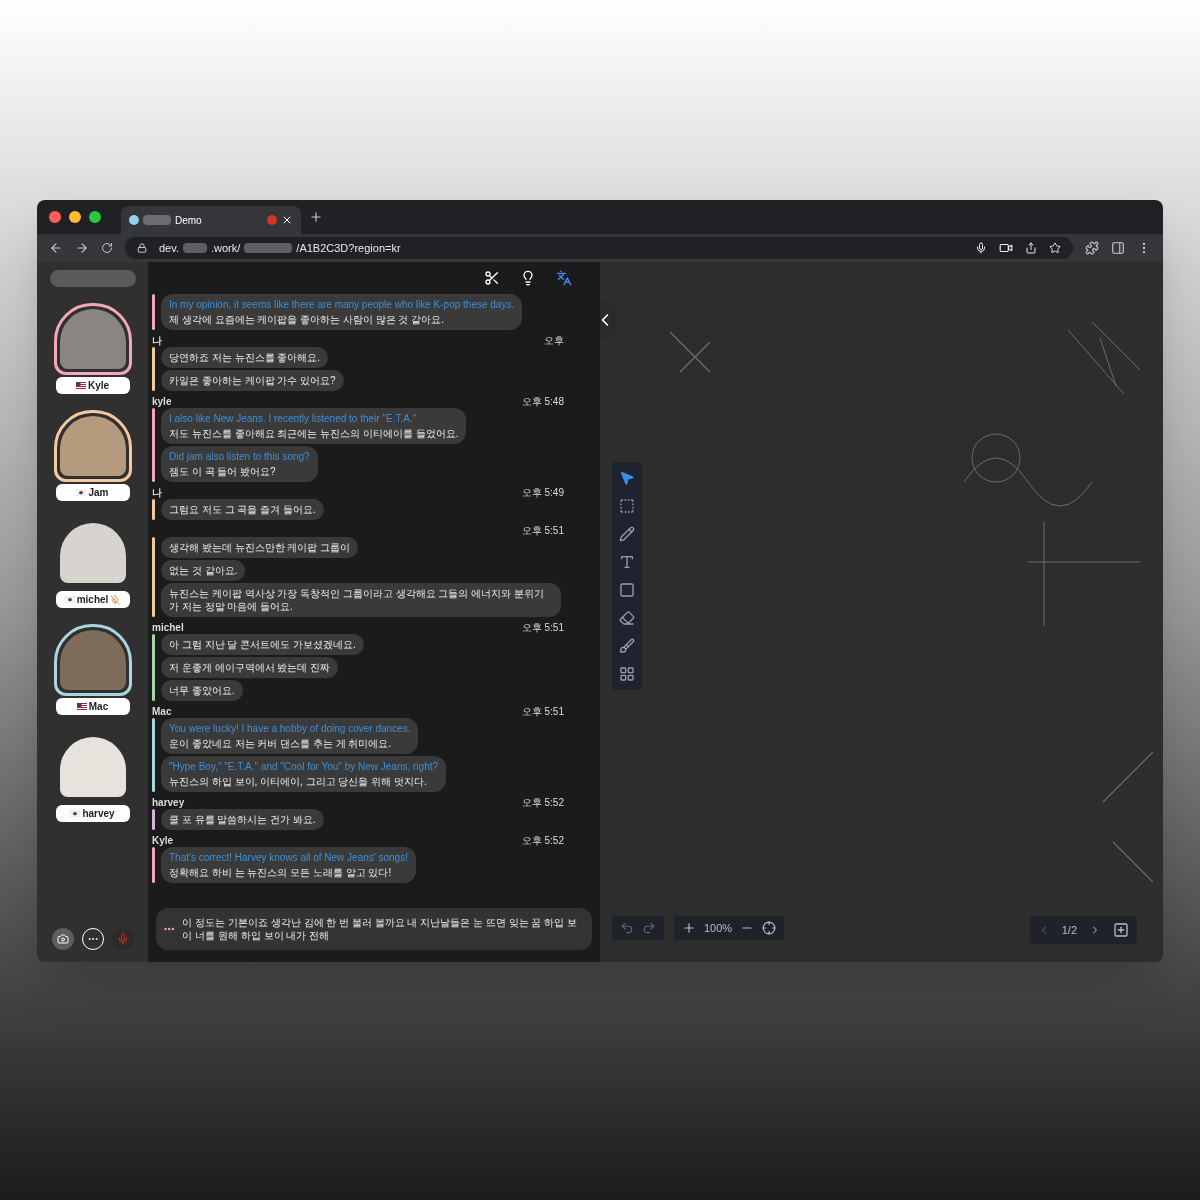 The image size is (1200, 1200). Describe the element at coordinates (599, 248) in the screenshot. I see `address-bar: dev. .work/ /A1B2C3D?region=kr` at that location.